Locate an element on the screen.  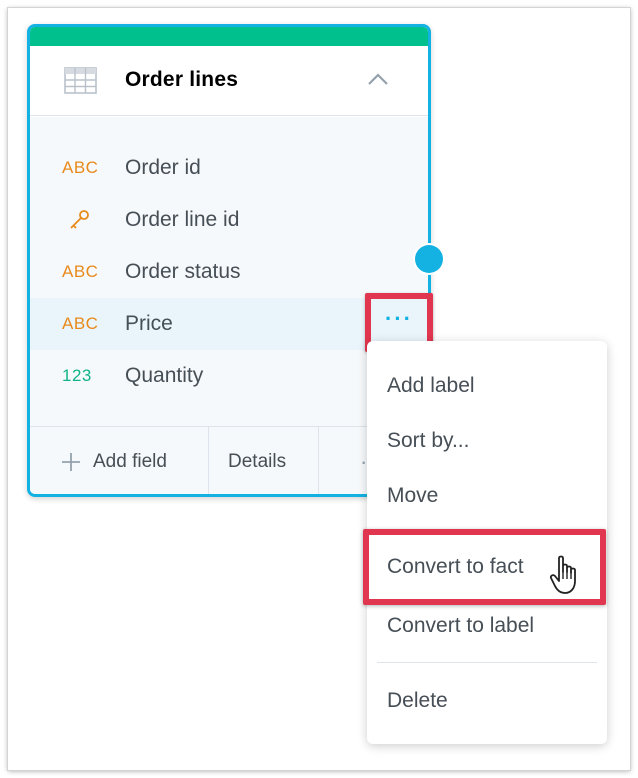
details-button: Details is located at coordinates (257, 460).